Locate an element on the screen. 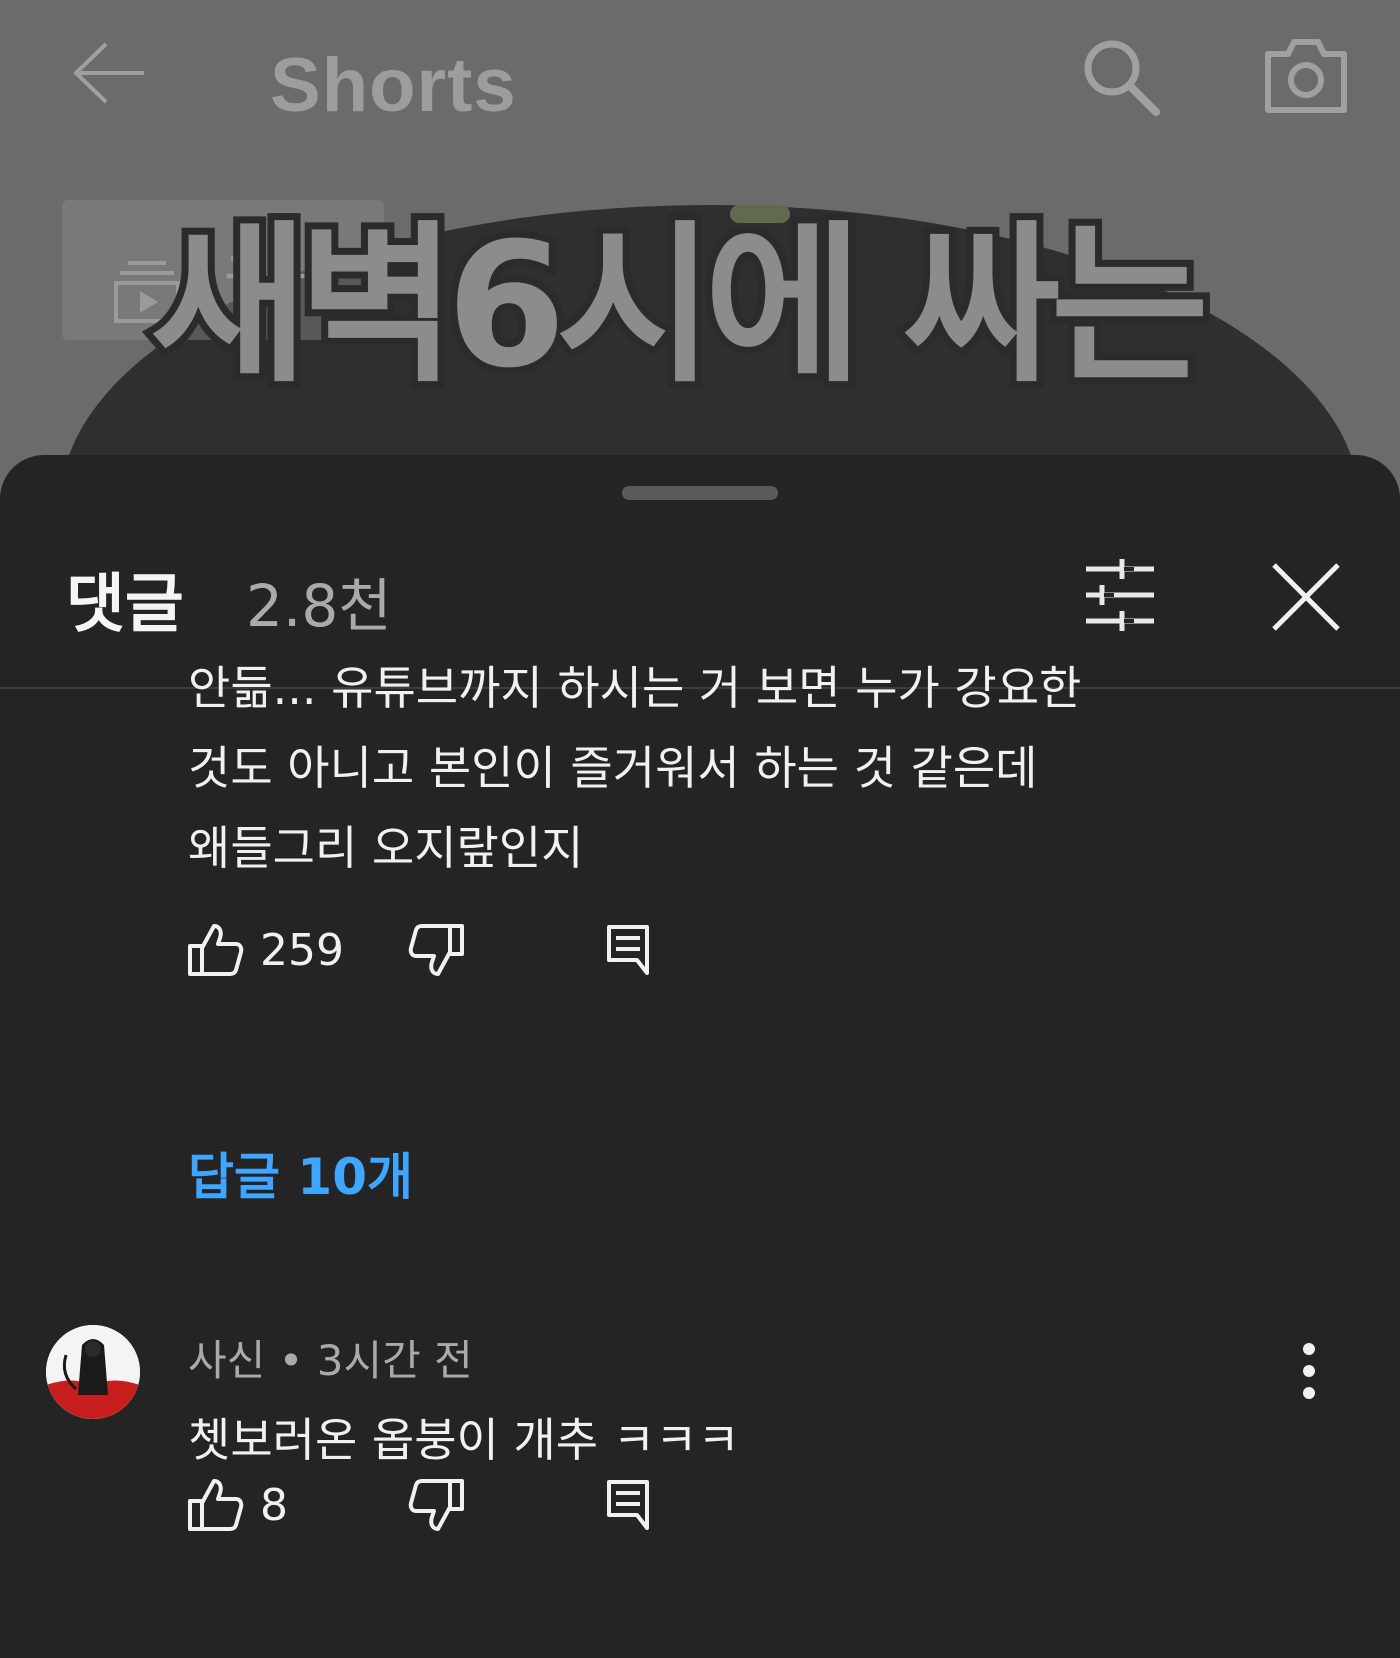  comment-1-like-count: 259 is located at coordinates (302, 950).